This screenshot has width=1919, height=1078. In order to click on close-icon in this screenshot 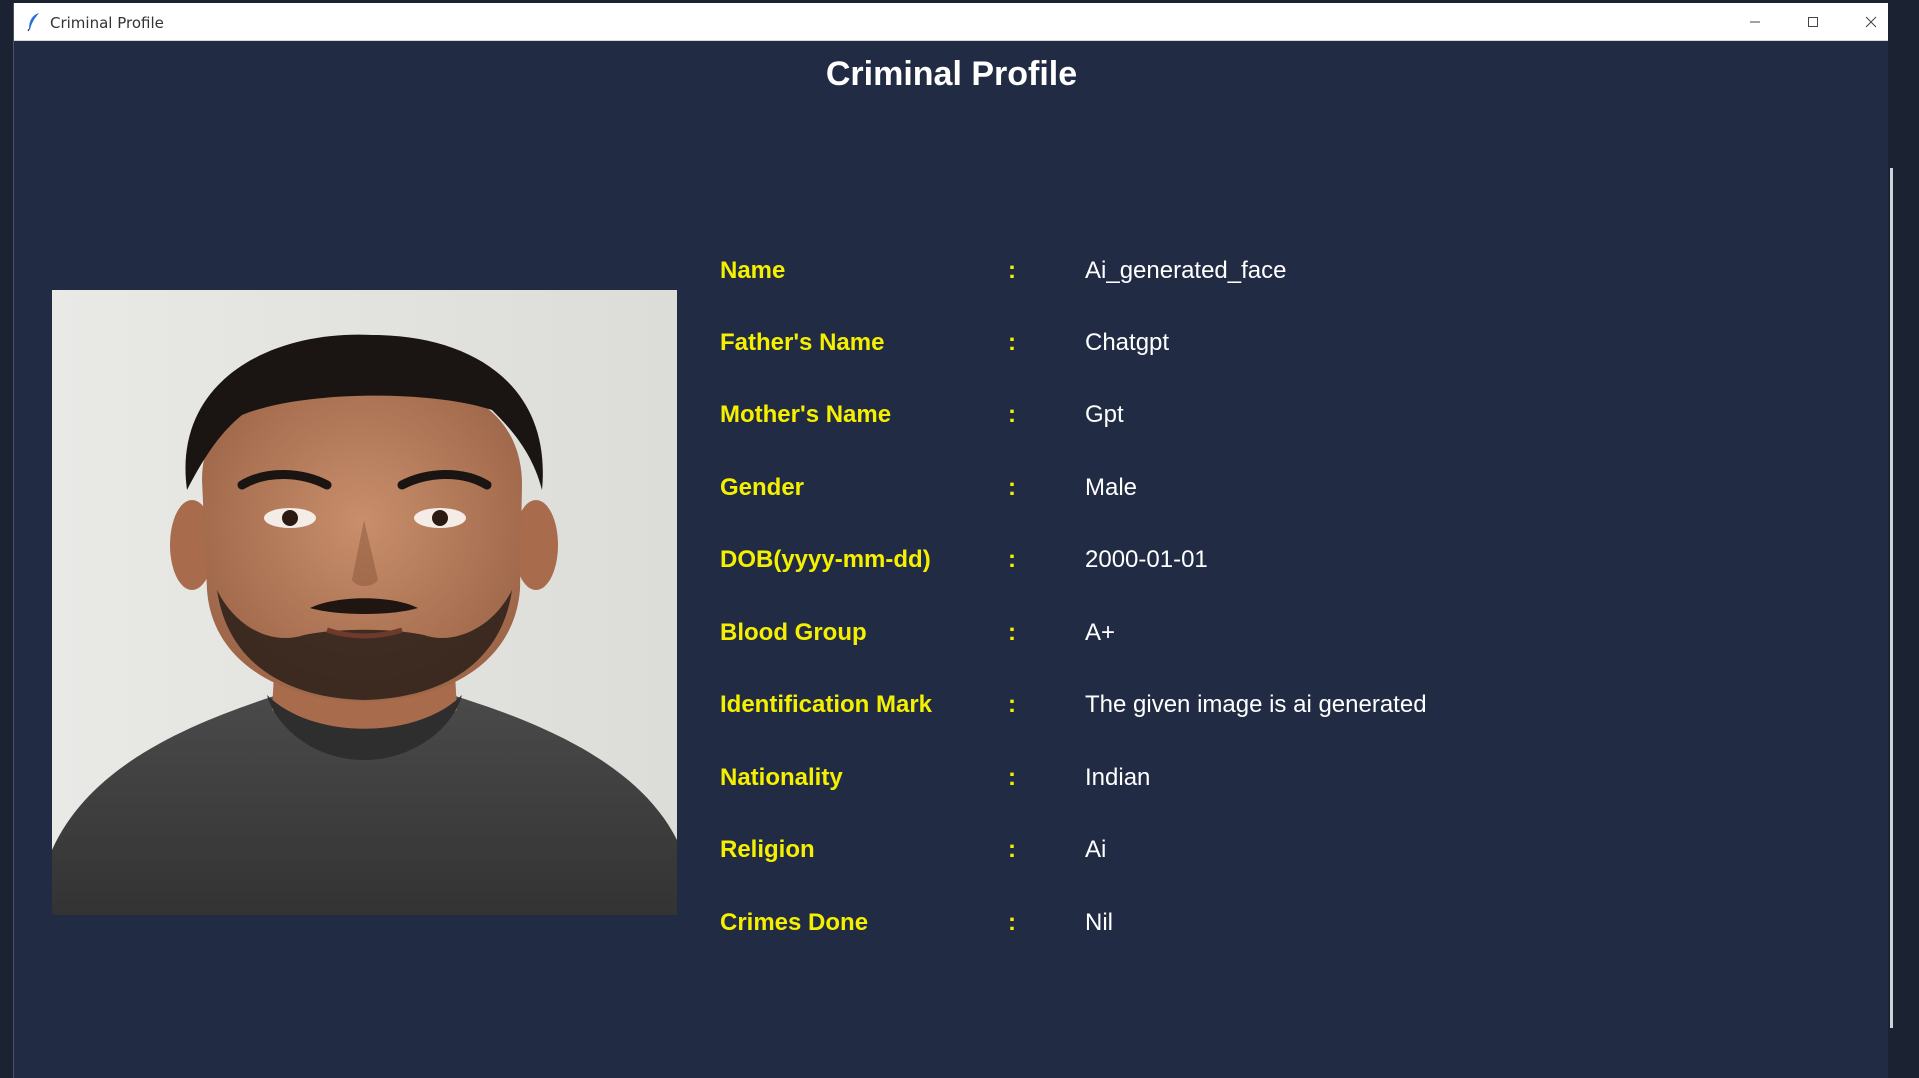, I will do `click(1871, 22)`.